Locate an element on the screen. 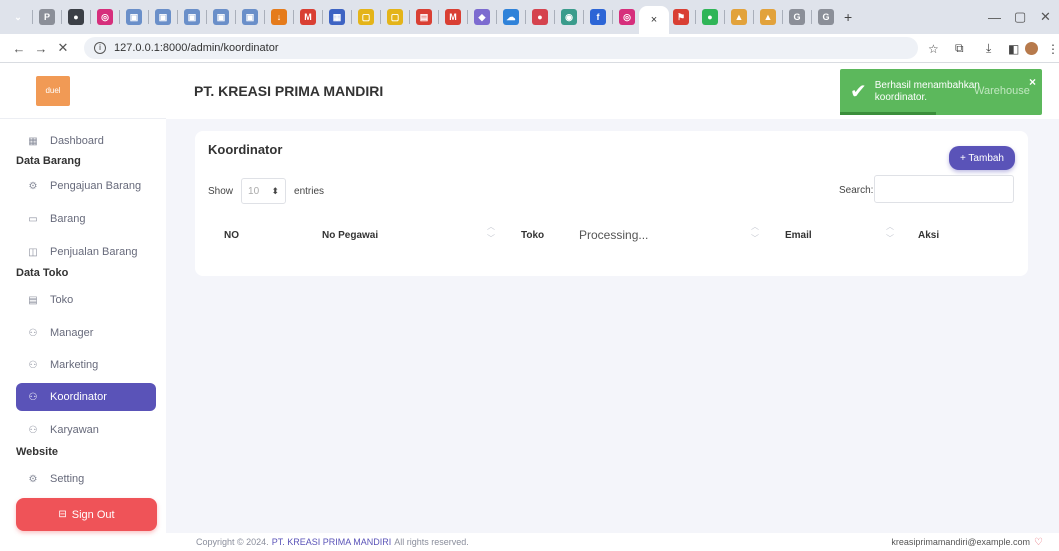 This screenshot has width=1059, height=551. settings-icon: ⚙ is located at coordinates (33, 186).